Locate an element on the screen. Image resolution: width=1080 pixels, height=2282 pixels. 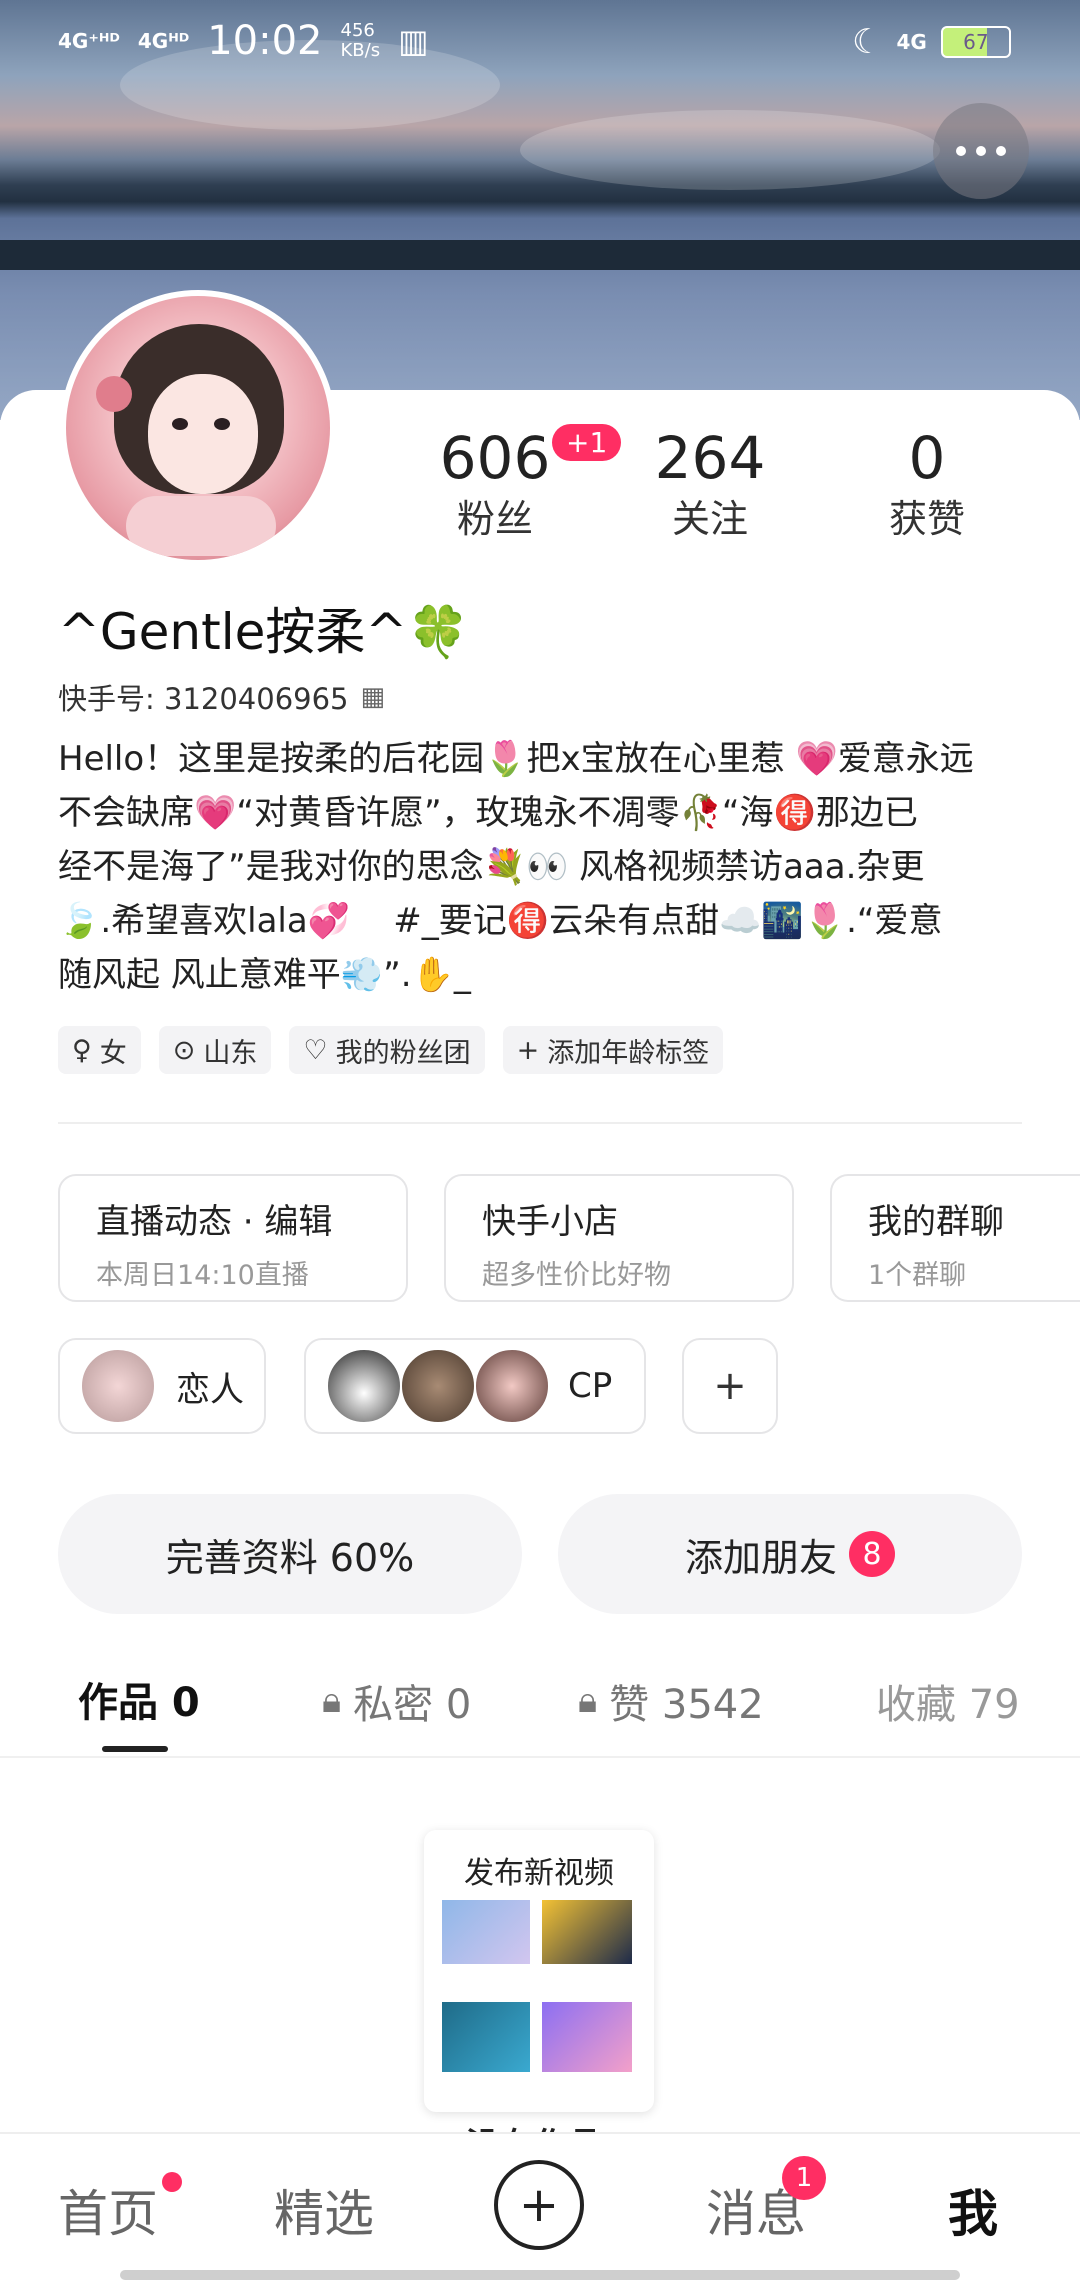
add-relation-button: + is located at coordinates (730, 1386).